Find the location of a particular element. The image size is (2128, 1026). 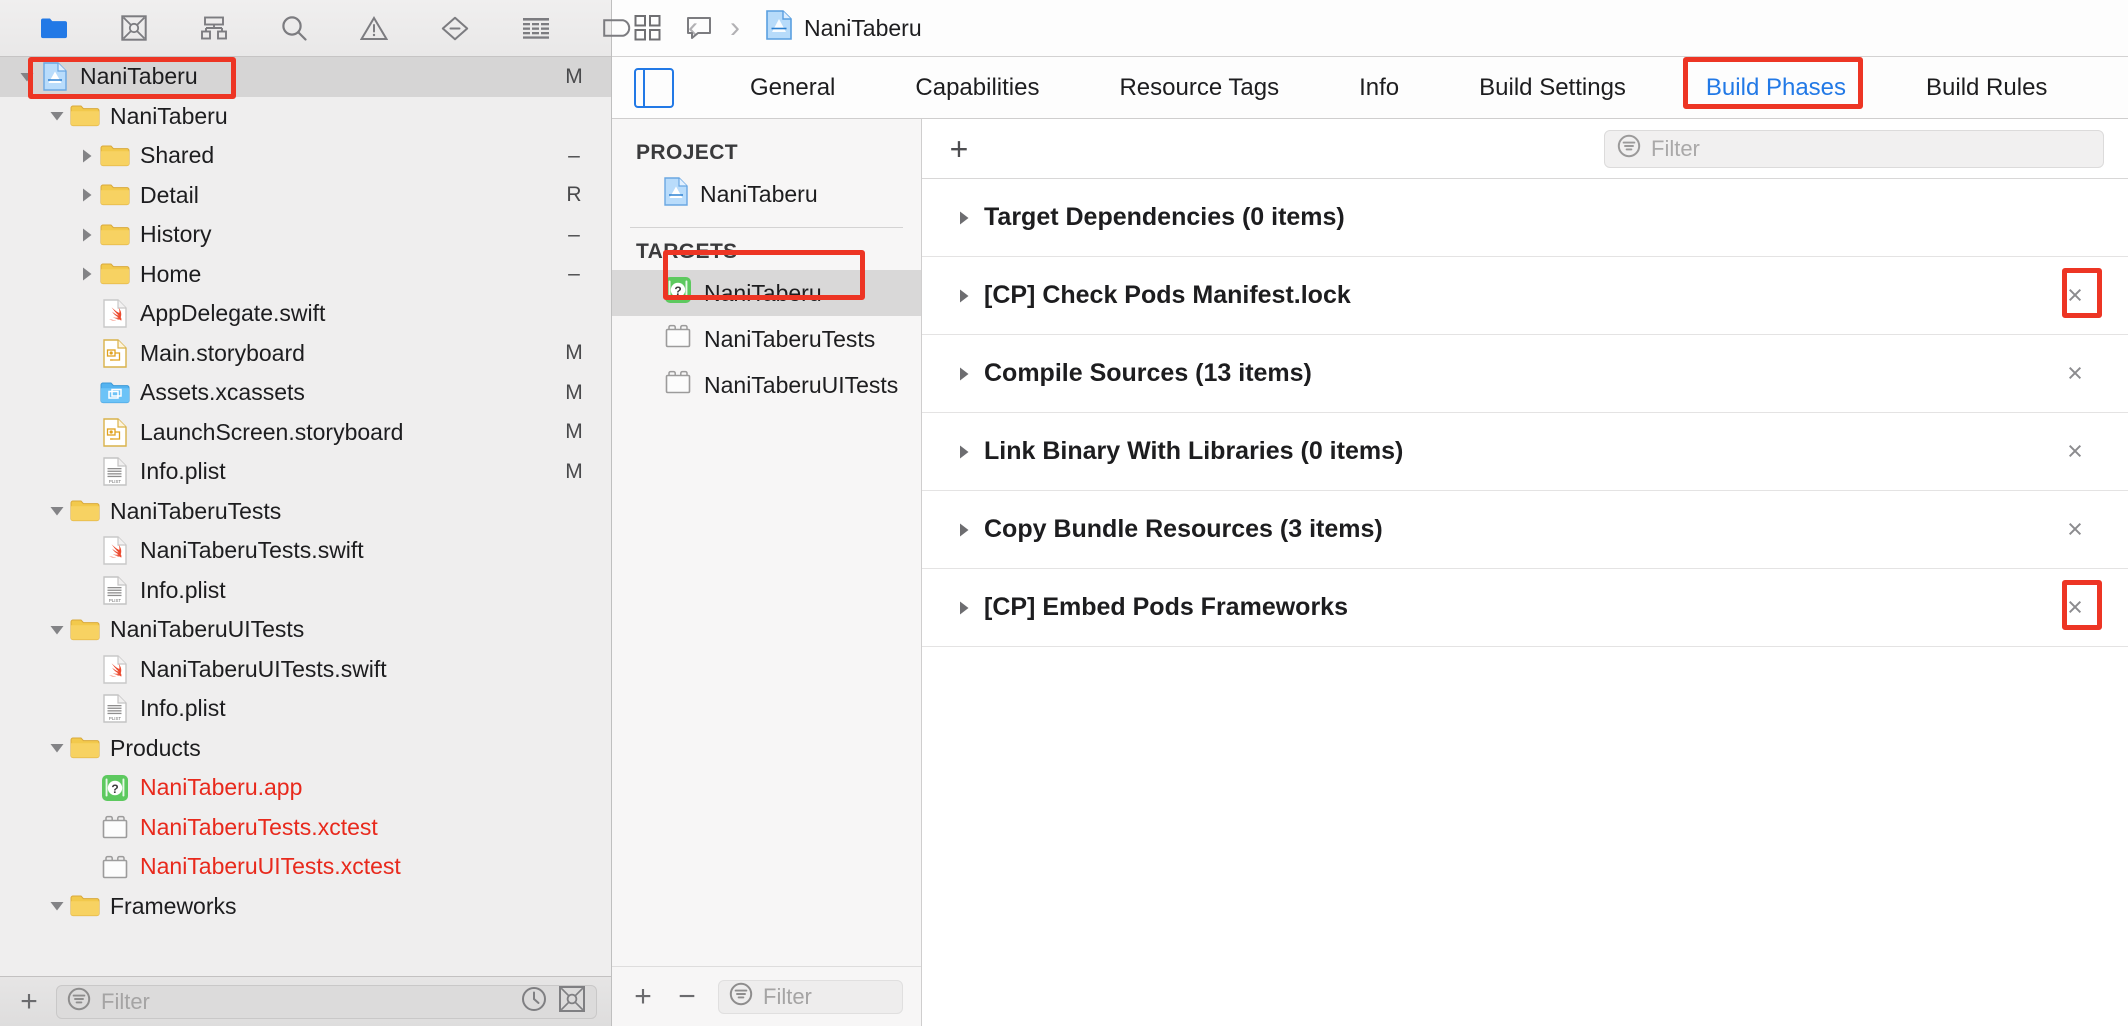

clock-icon is located at coordinates (534, 1002).